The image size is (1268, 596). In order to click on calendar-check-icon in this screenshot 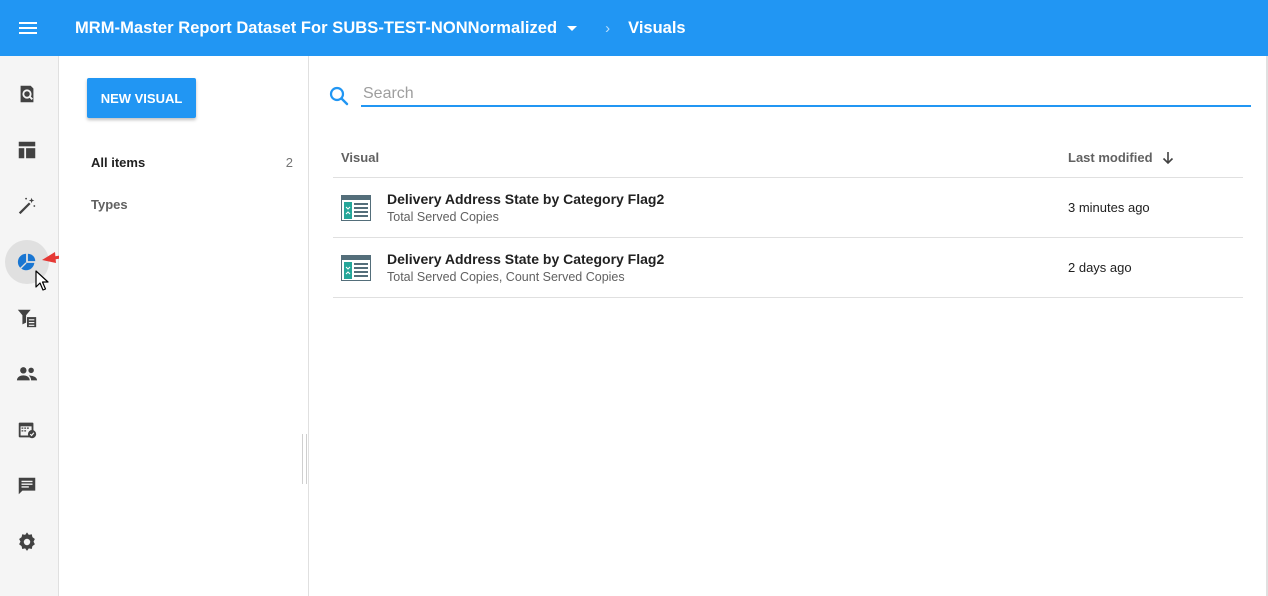, I will do `click(27, 430)`.